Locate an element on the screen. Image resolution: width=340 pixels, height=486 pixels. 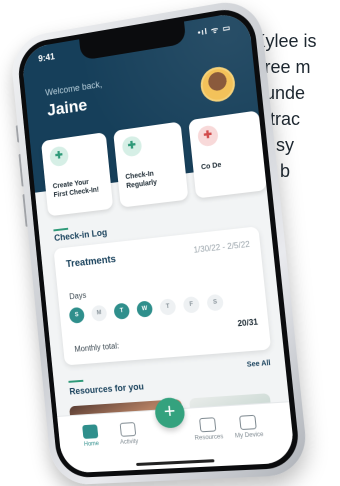
see-all-link: See All is located at coordinates (259, 364).